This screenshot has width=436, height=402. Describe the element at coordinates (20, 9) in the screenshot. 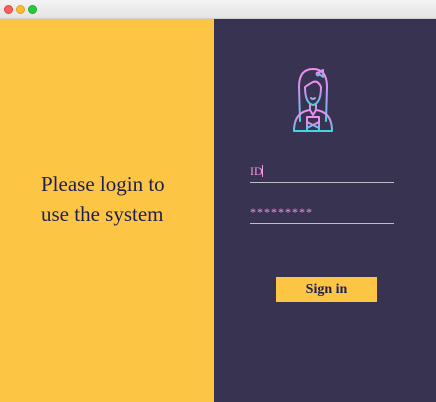

I see `minimize-window-button` at that location.